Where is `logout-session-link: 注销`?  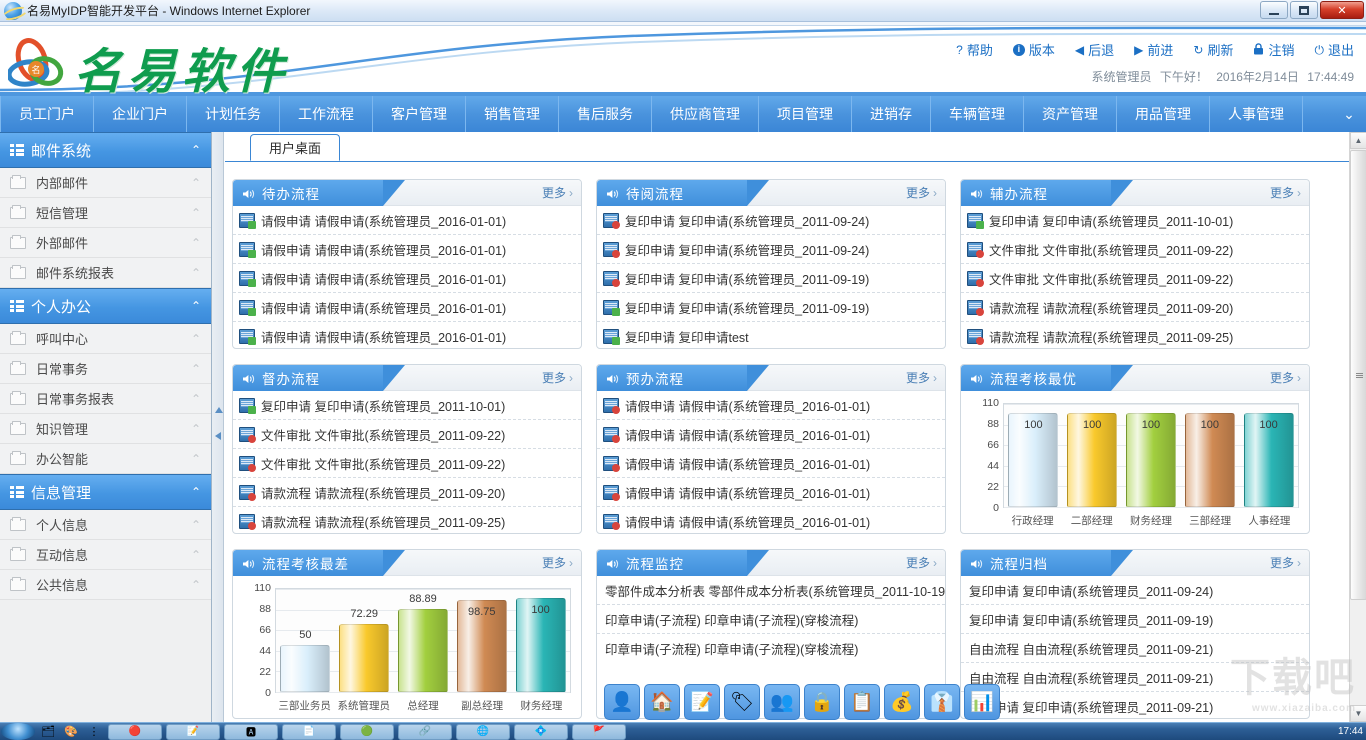 logout-session-link: 注销 is located at coordinates (1273, 49).